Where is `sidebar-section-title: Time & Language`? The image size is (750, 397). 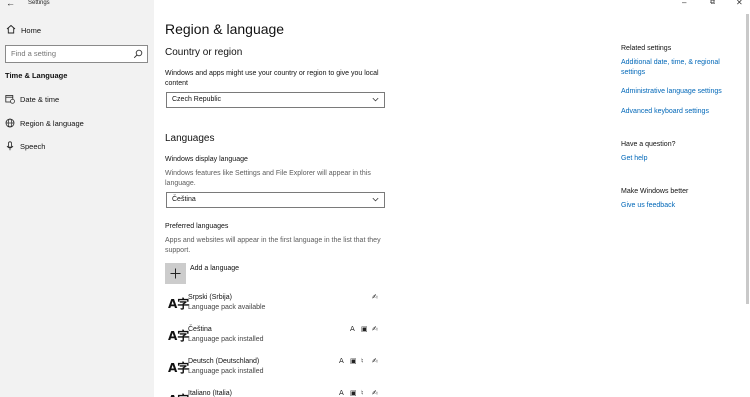
sidebar-section-title: Time & Language is located at coordinates (36, 75).